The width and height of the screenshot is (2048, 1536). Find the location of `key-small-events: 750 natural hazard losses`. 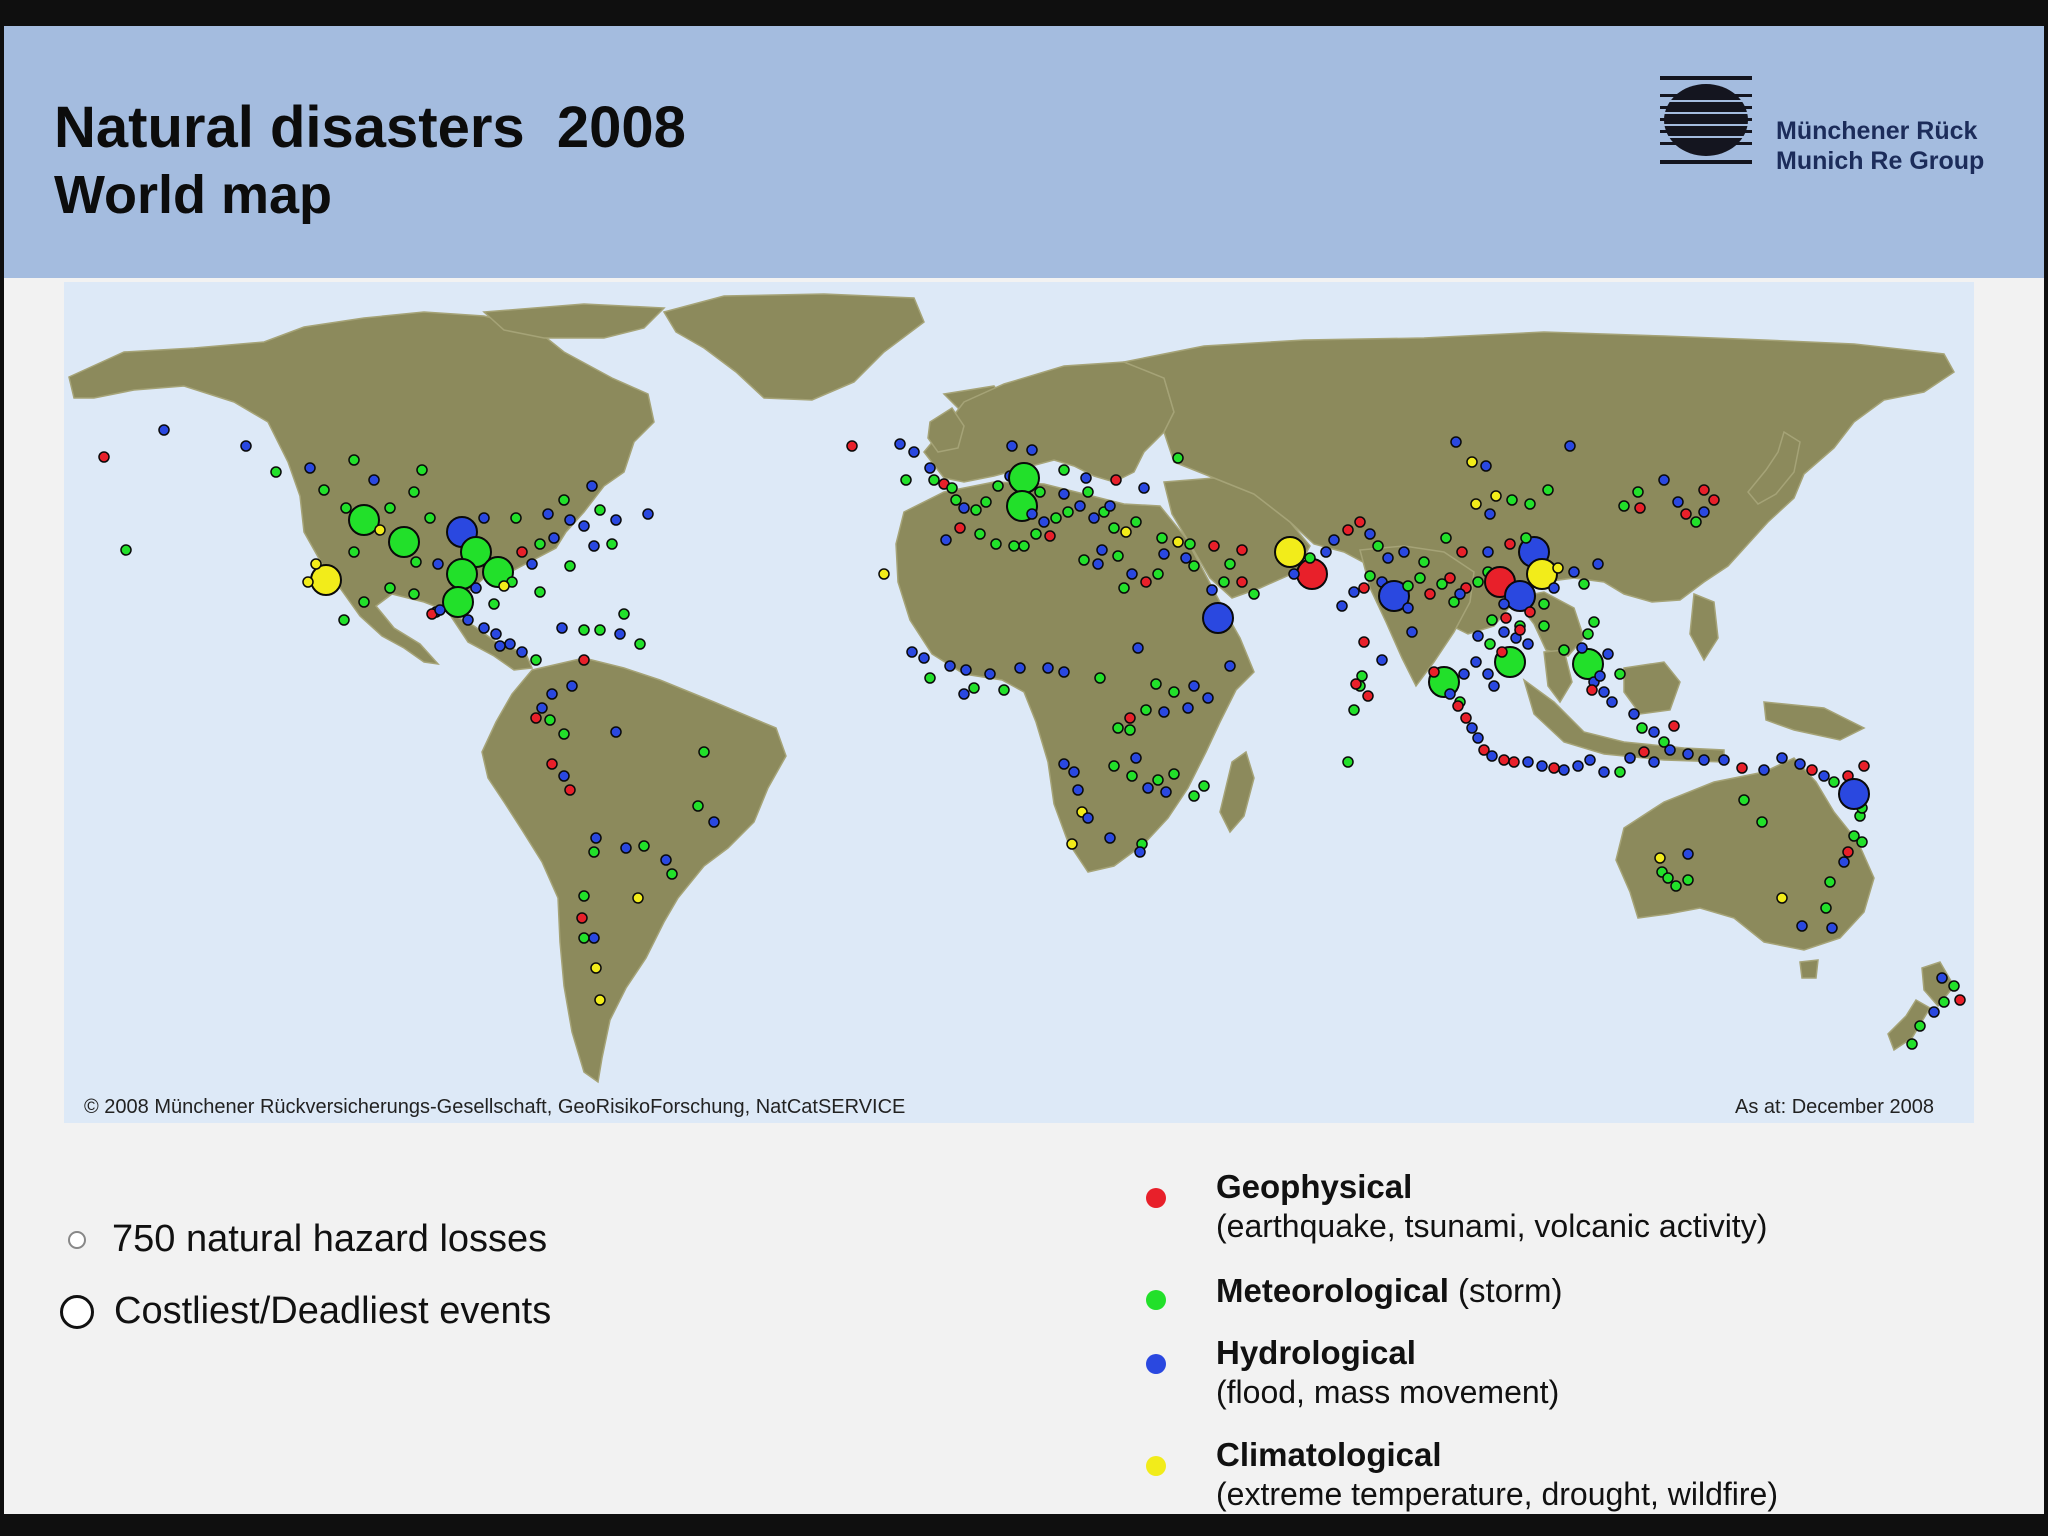

key-small-events: 750 natural hazard losses is located at coordinates (303, 1239).